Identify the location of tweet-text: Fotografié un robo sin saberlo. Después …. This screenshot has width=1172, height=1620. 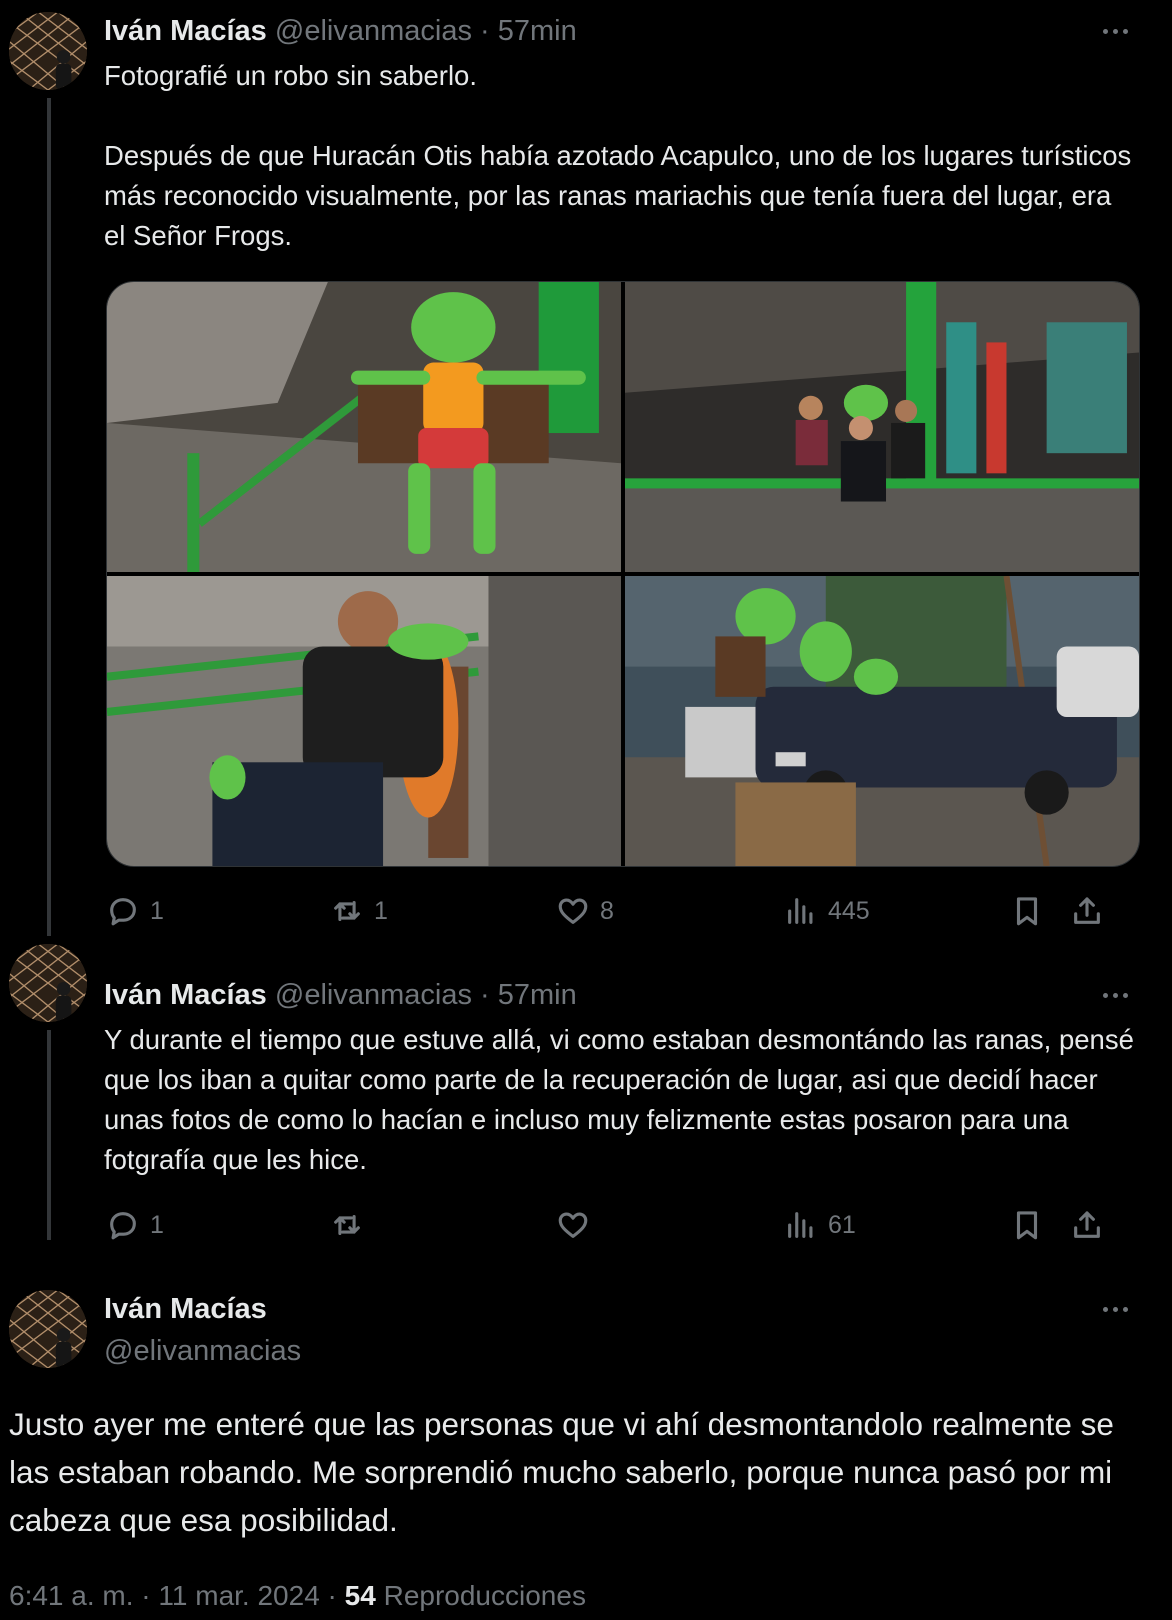
(619, 156).